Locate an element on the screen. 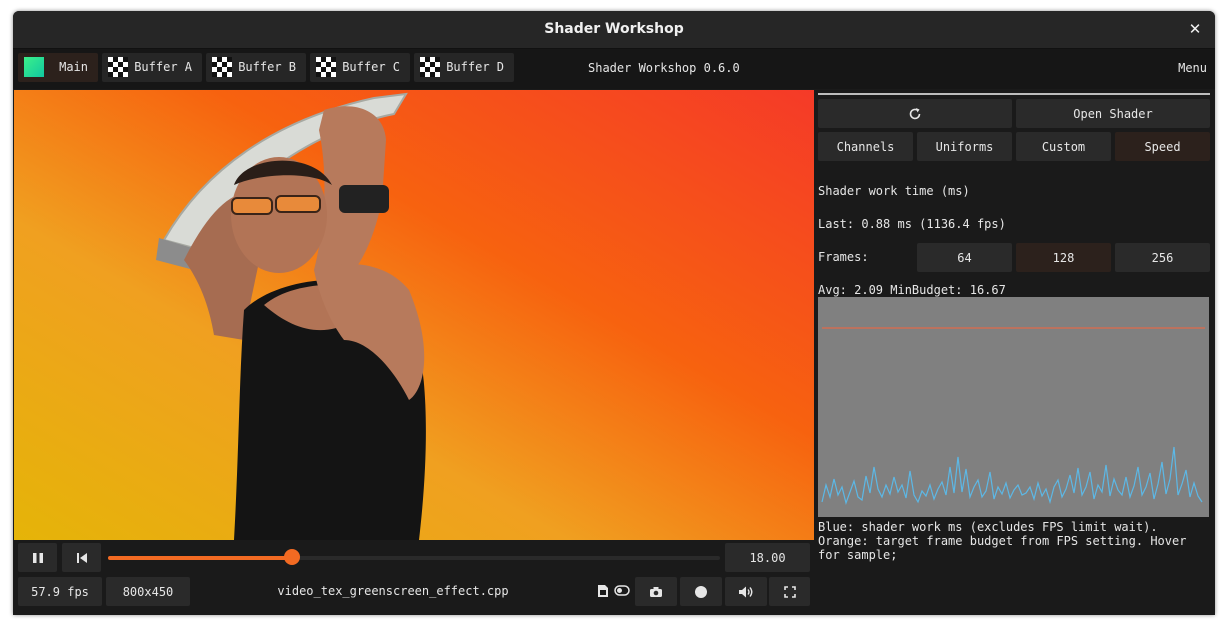  section-title: Shader work time (ms) is located at coordinates (894, 191).